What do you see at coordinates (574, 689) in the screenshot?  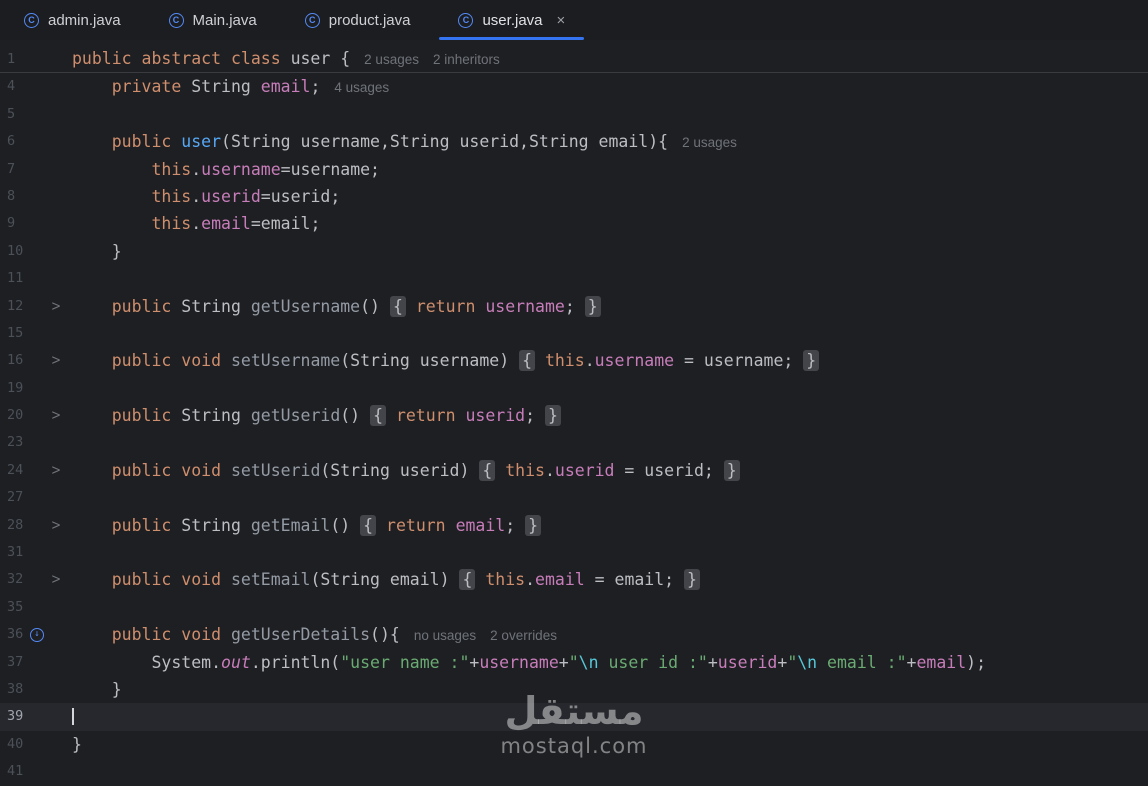 I see `code-line-38: 38 }` at bounding box center [574, 689].